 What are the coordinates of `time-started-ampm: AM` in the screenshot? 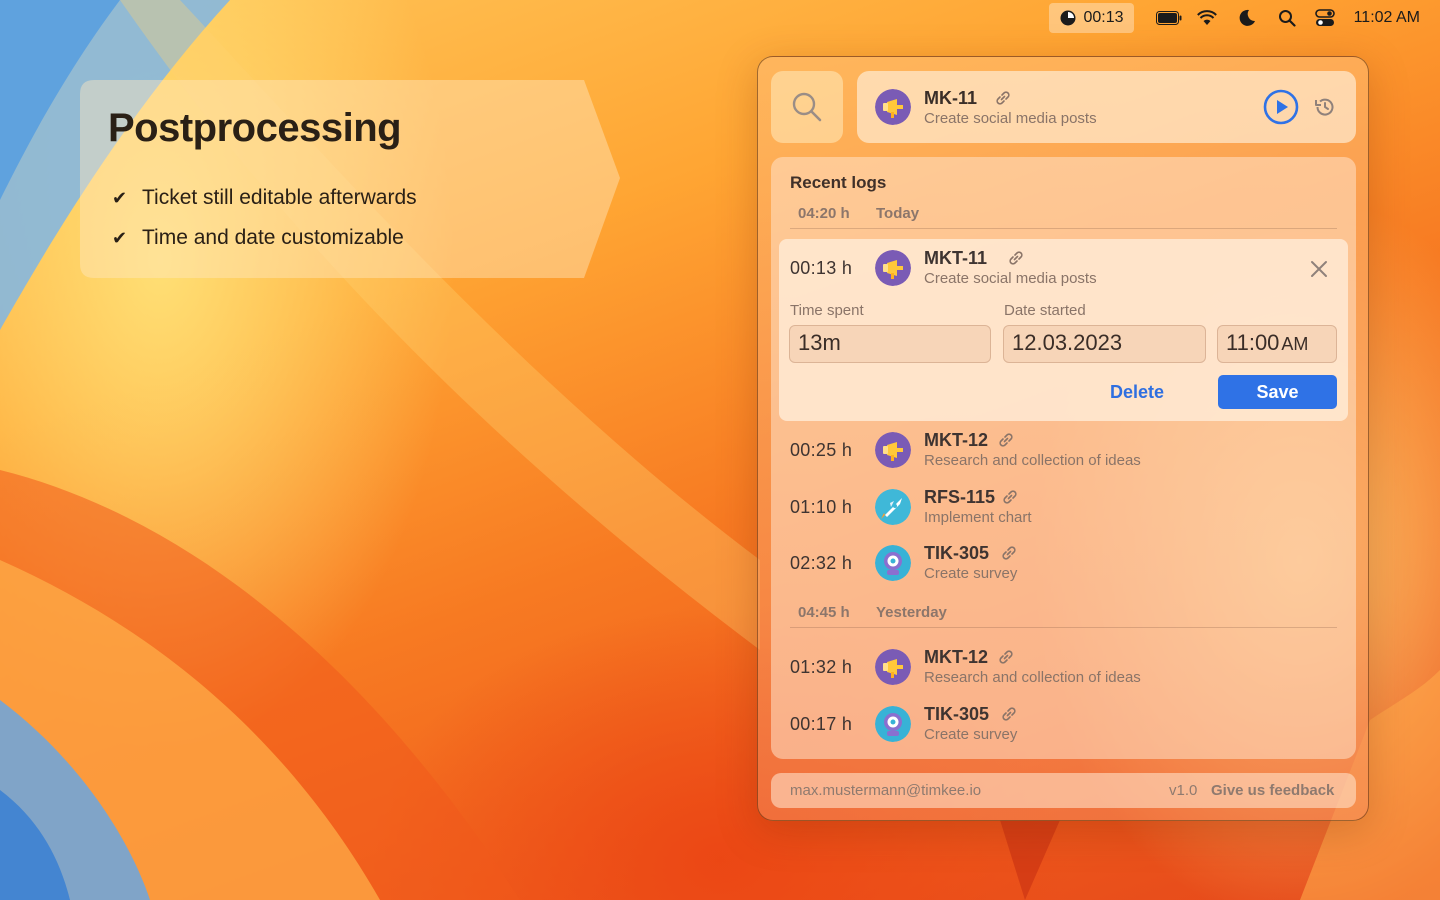 It's located at (1295, 344).